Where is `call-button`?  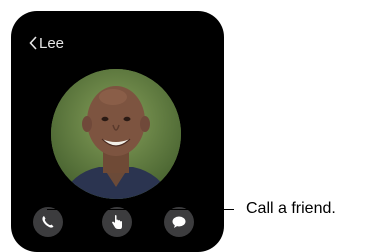
call-button is located at coordinates (48, 222).